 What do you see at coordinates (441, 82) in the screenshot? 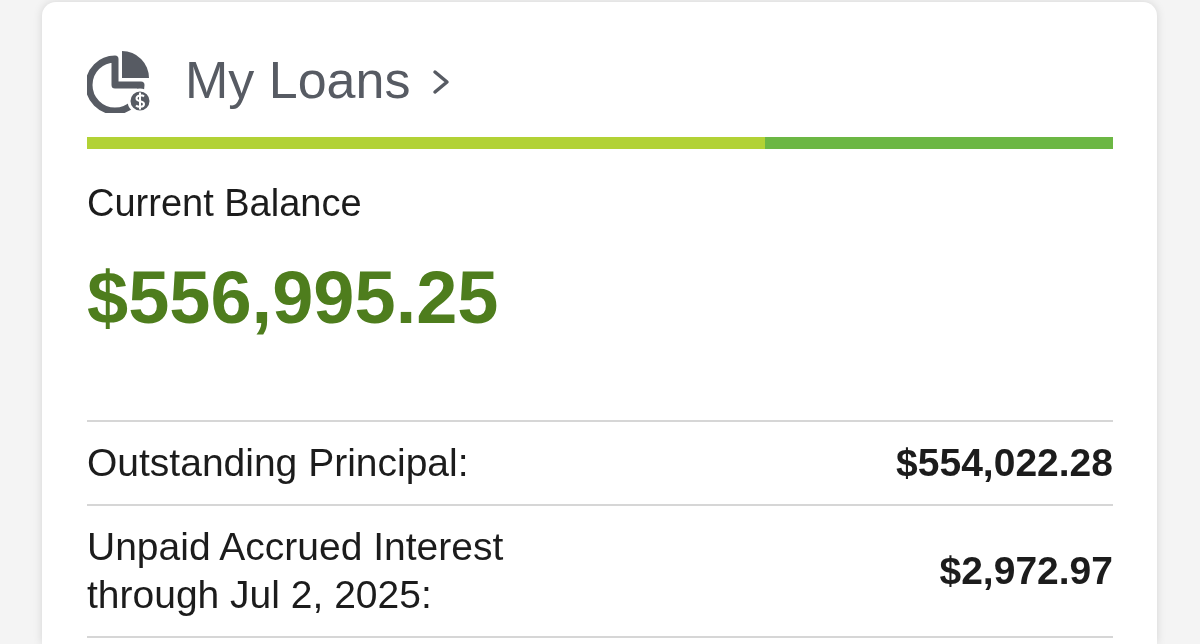
I see `chevron-right-icon` at bounding box center [441, 82].